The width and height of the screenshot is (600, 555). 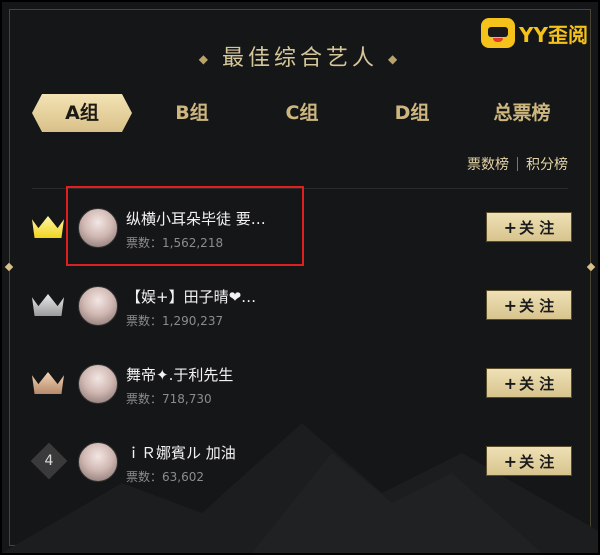 I want to click on tab-c-group: C组, so click(x=302, y=113).